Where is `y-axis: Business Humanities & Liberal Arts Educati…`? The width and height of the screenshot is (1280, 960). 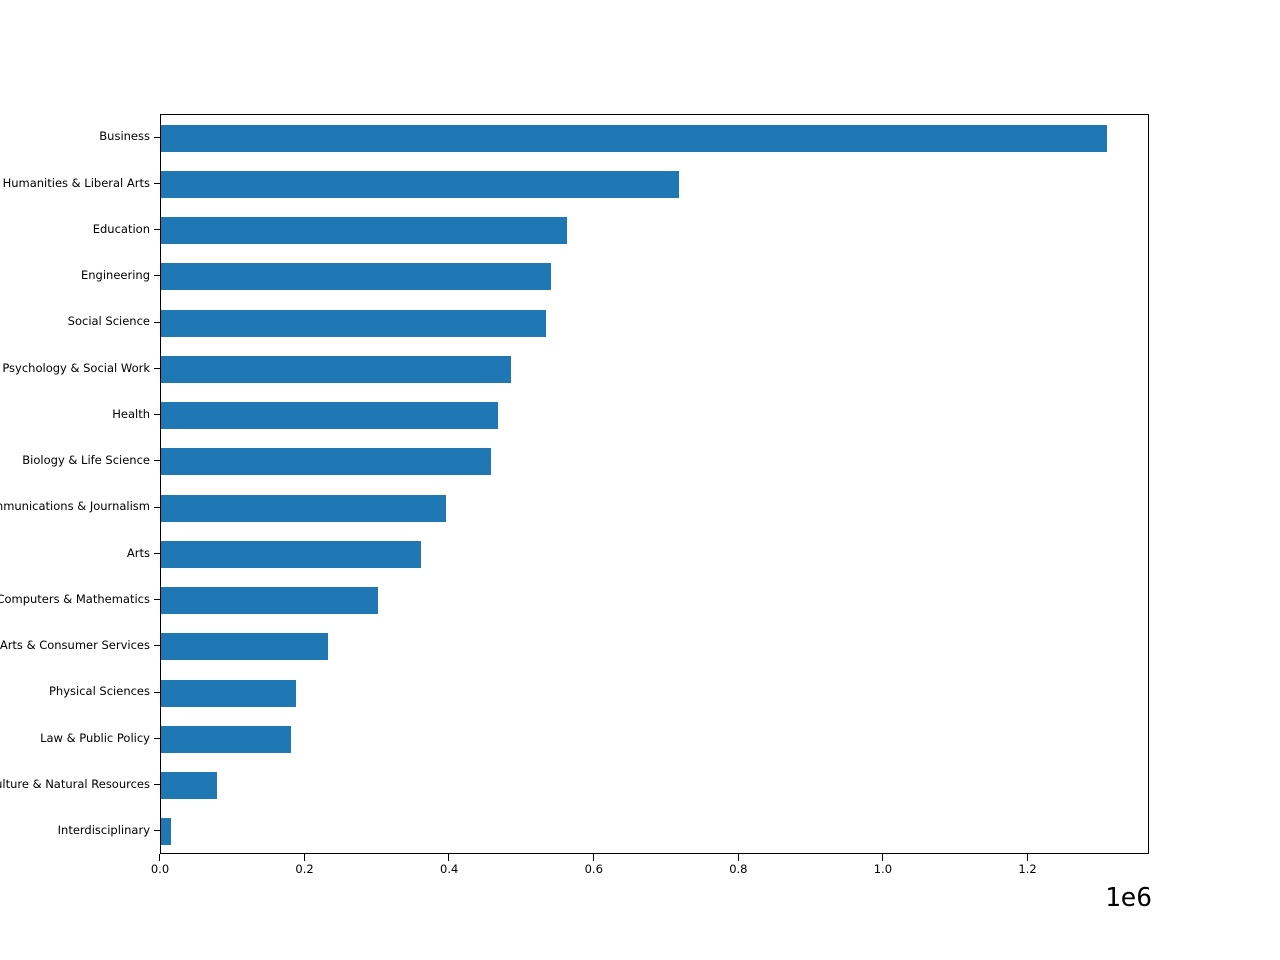 y-axis: Business Humanities & Liberal Arts Educati… is located at coordinates (80, 484).